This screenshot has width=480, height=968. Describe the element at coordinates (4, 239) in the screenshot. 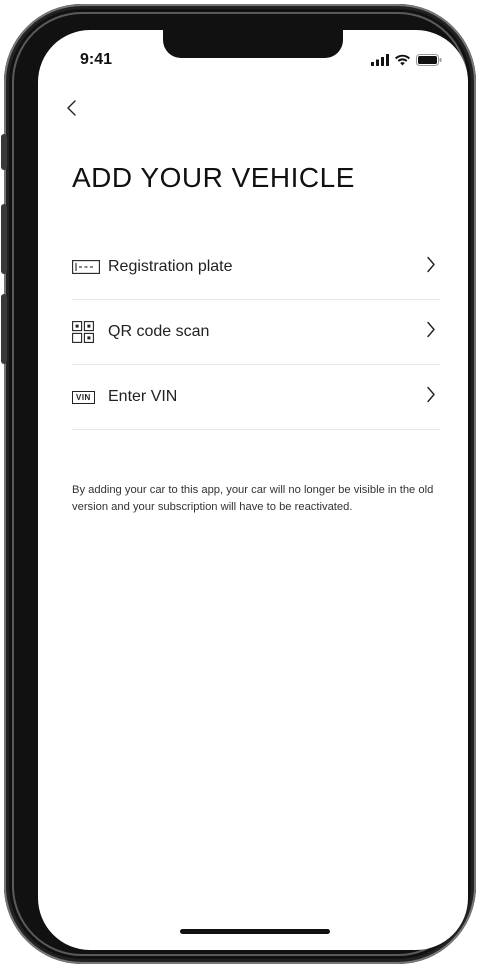

I see `volume-up-button` at that location.